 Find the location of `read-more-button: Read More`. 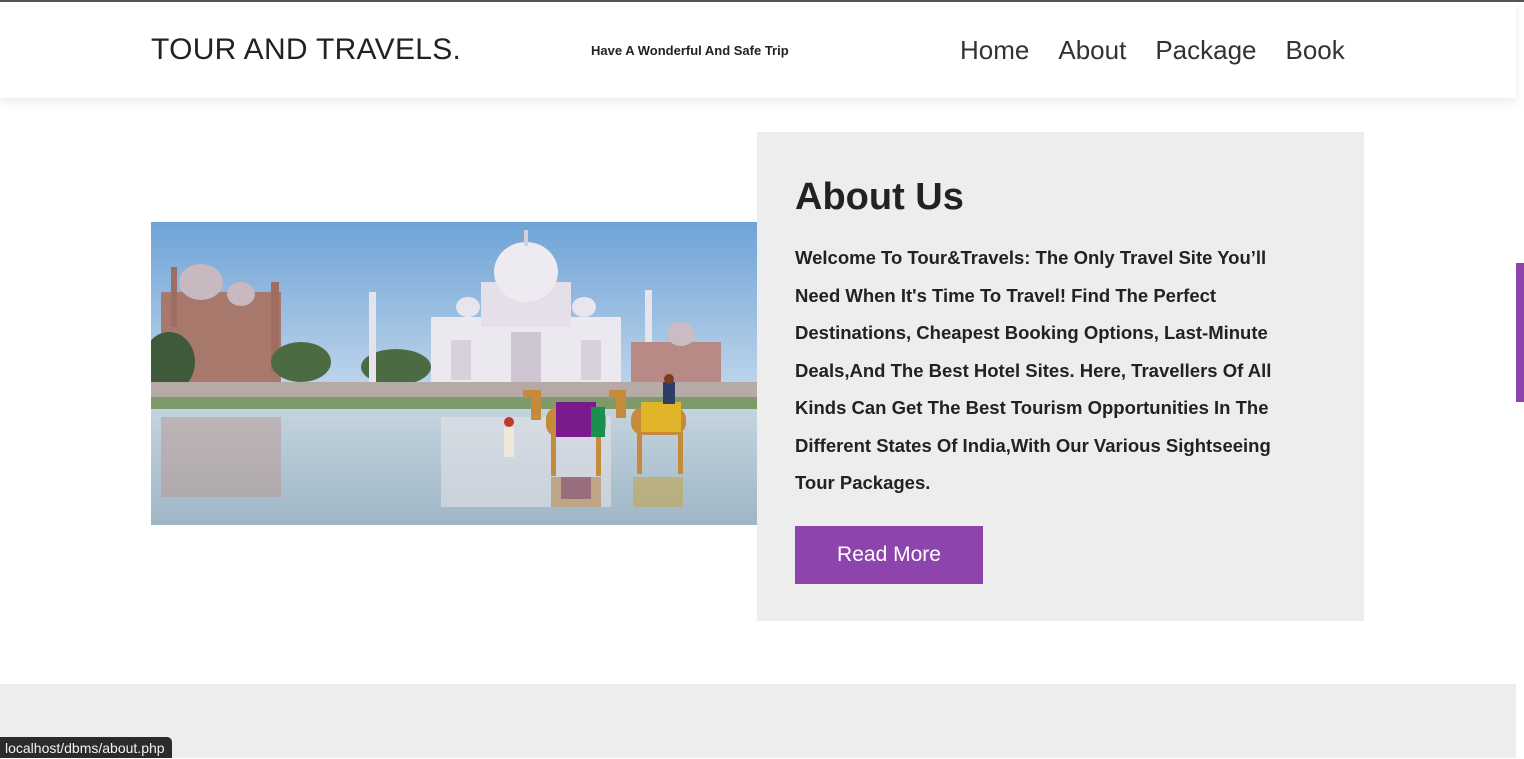

read-more-button: Read More is located at coordinates (889, 555).